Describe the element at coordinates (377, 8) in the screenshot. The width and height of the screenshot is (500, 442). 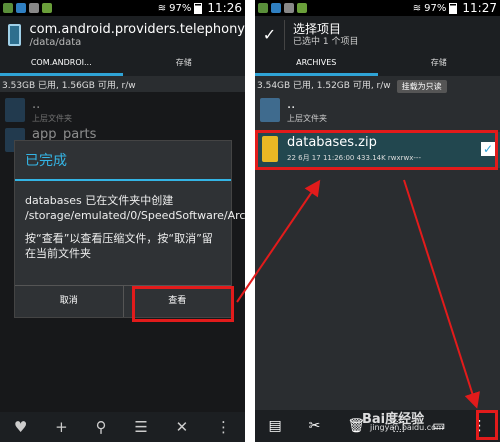
I see `status-bar: ≋ 97% 11:27` at that location.